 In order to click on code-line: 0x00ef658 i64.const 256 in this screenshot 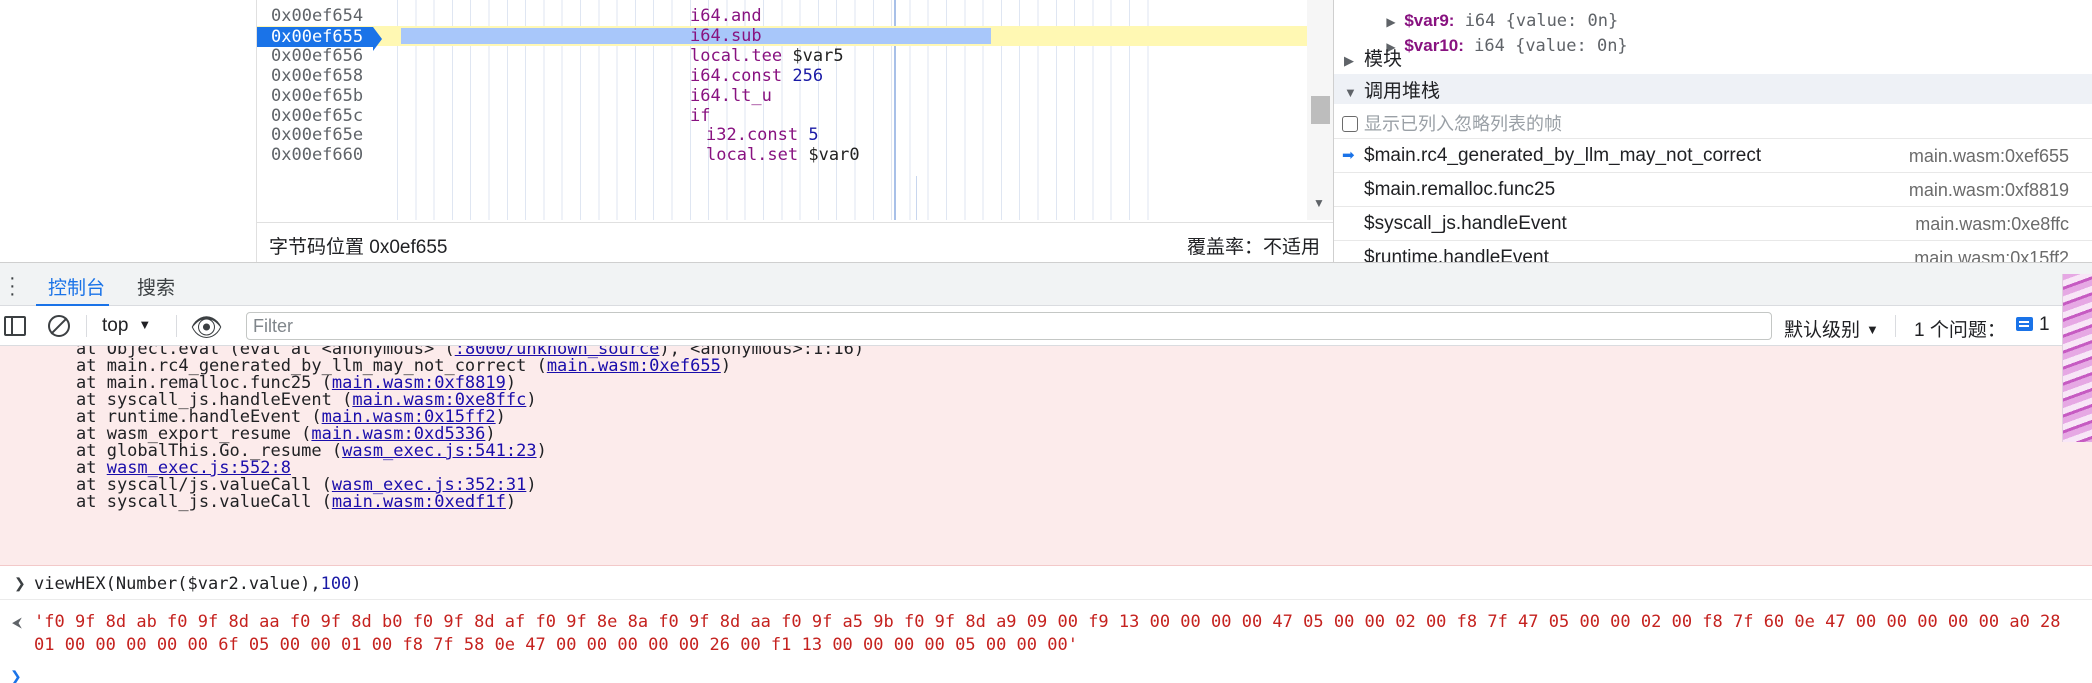, I will do `click(782, 76)`.